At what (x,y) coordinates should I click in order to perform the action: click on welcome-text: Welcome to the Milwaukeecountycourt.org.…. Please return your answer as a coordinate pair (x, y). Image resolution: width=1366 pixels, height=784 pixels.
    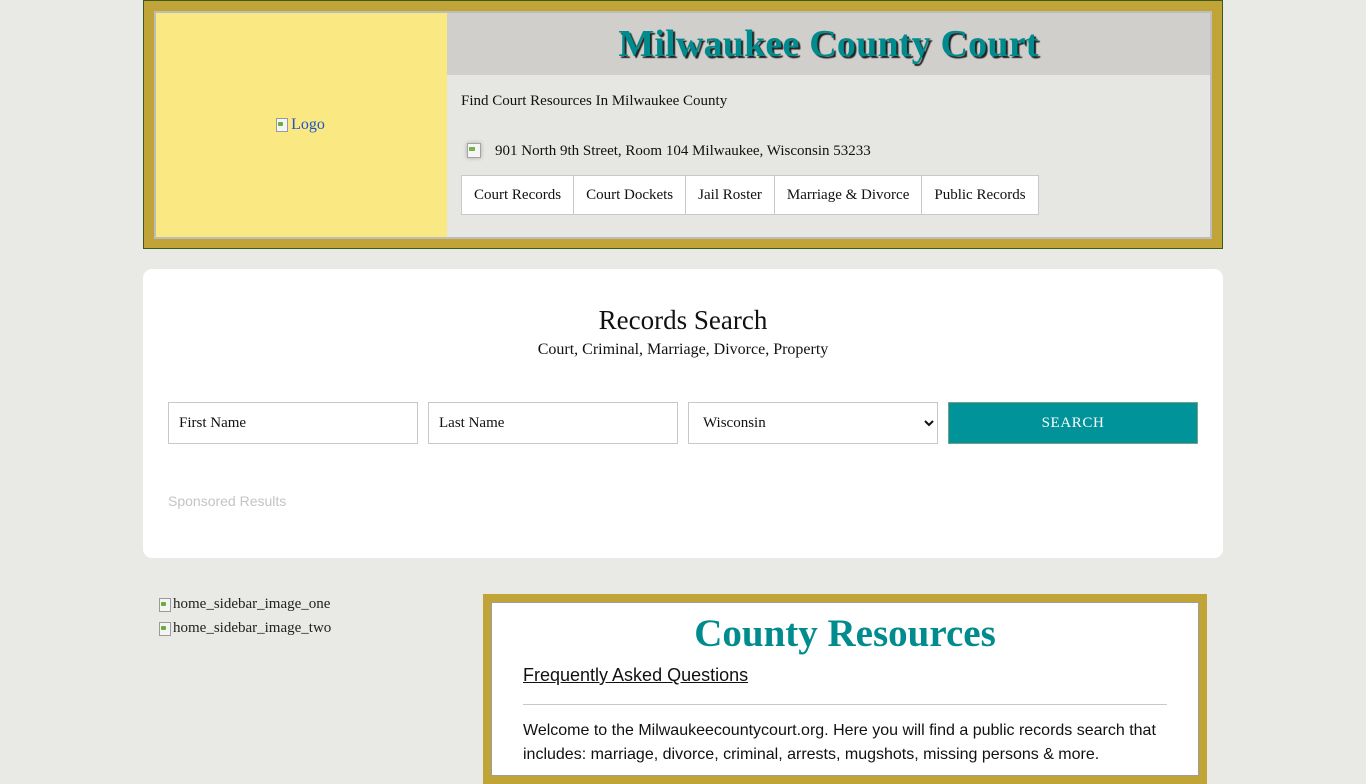
    Looking at the image, I should click on (839, 742).